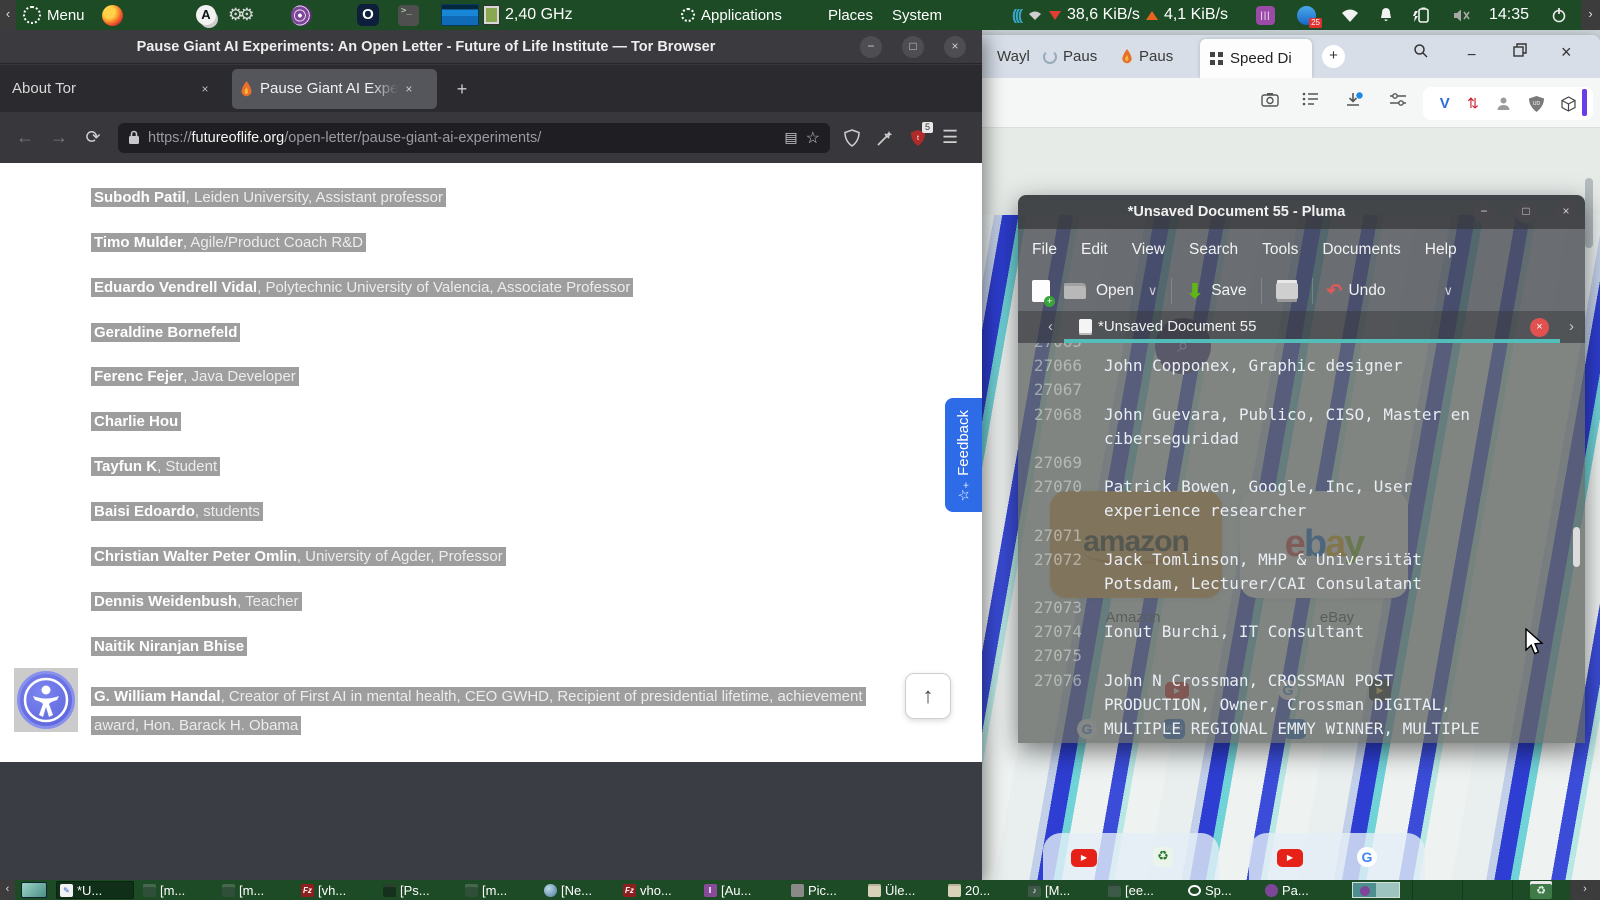 Image resolution: width=1600 pixels, height=900 pixels. I want to click on menu-tools: Tools, so click(1280, 250).